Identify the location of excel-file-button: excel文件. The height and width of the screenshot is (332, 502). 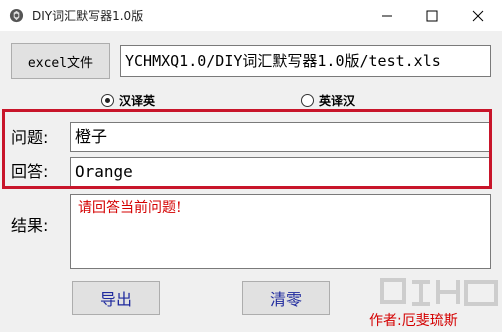
(60, 61).